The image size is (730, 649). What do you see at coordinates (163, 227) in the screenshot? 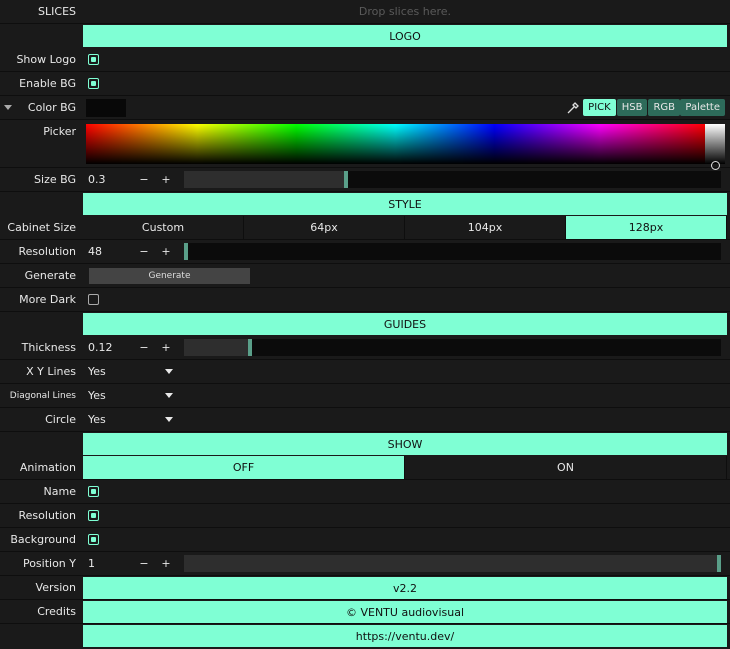
I see `cabinet-size-custom: Custom` at bounding box center [163, 227].